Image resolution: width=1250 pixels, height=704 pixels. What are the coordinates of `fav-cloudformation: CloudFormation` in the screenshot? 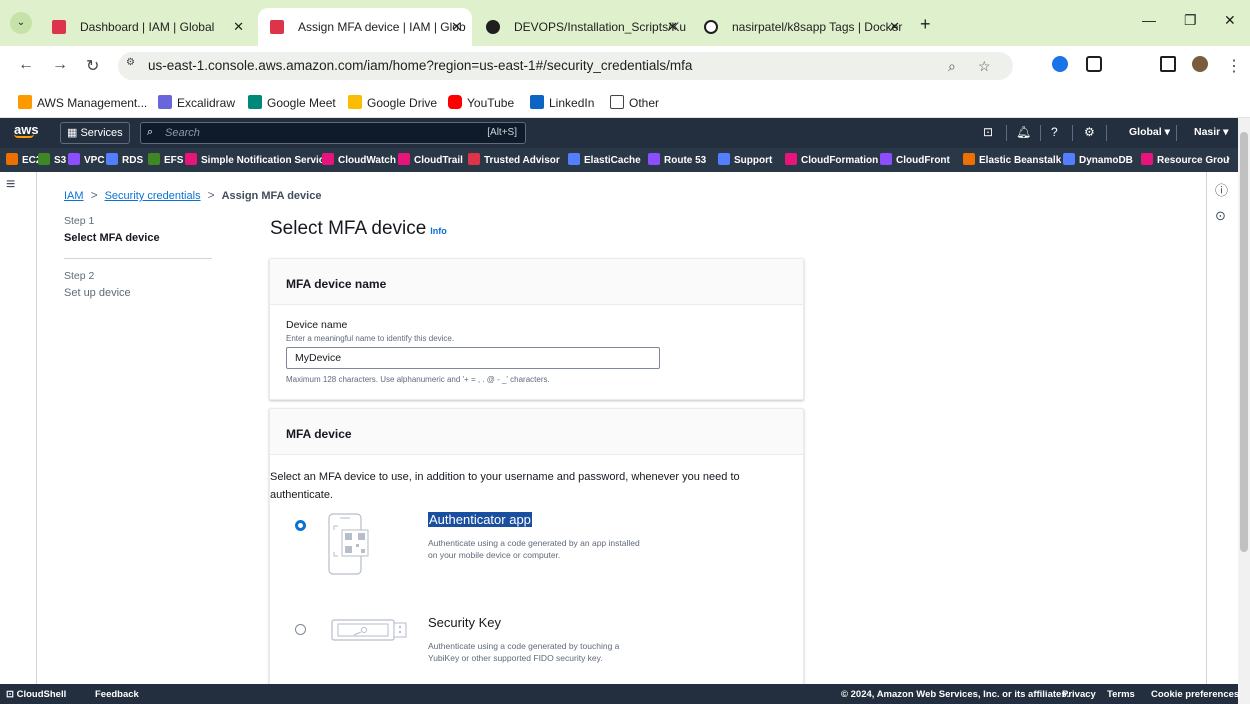 It's located at (831, 159).